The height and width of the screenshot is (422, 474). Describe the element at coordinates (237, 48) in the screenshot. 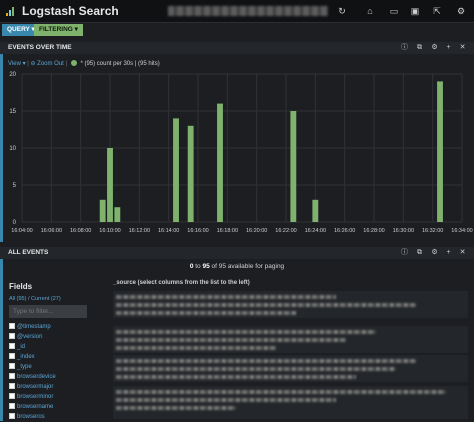

I see `events-over-time-header: EVENTS OVER TIME ⓘ ⧉ ⚙ + ✕` at that location.